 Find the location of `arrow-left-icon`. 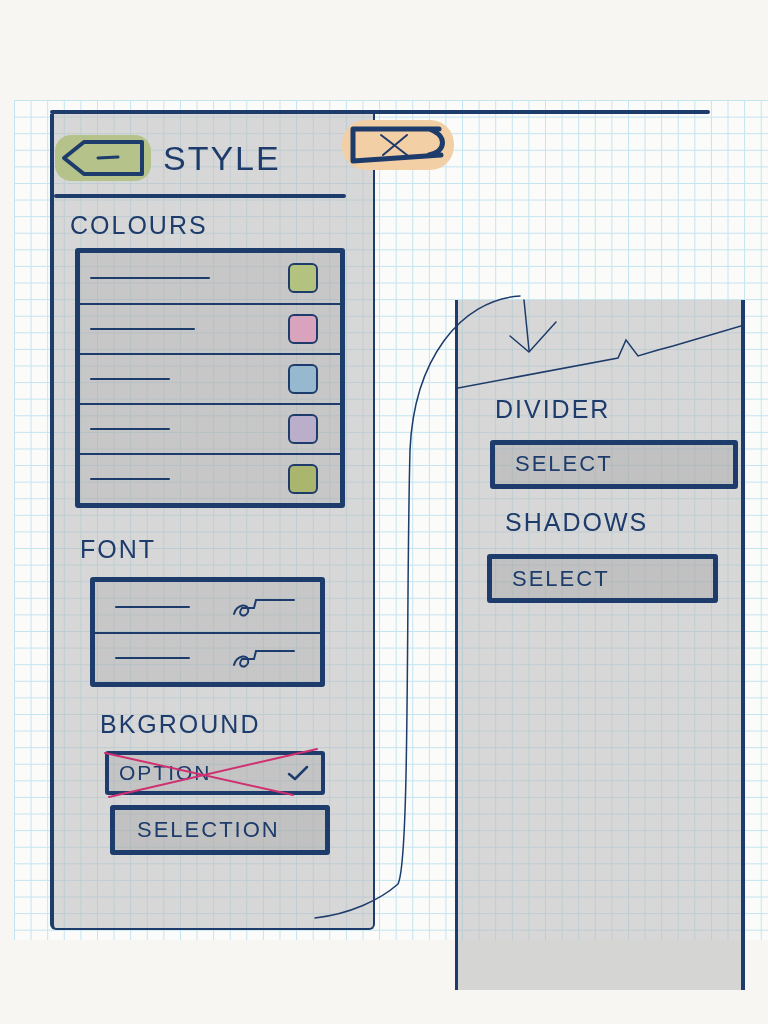

arrow-left-icon is located at coordinates (103, 158).